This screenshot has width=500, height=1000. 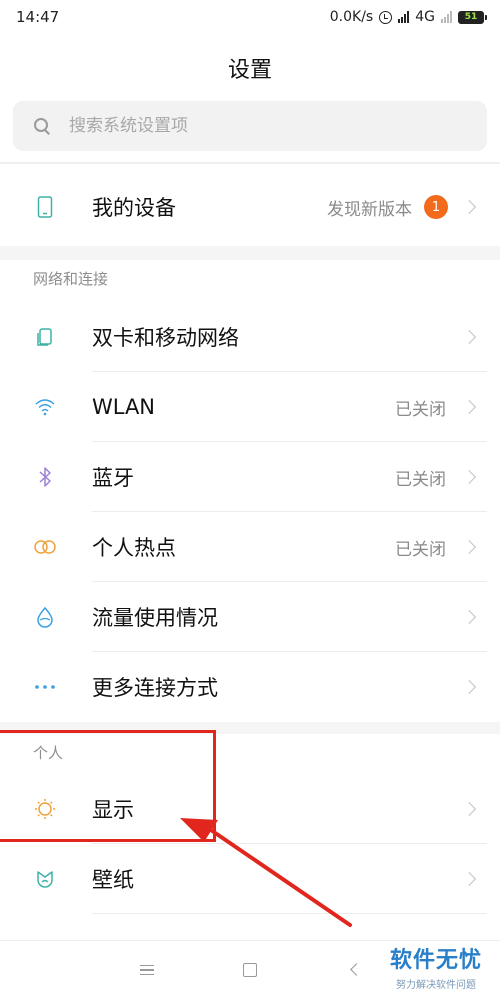 I want to click on search-box, so click(x=250, y=126).